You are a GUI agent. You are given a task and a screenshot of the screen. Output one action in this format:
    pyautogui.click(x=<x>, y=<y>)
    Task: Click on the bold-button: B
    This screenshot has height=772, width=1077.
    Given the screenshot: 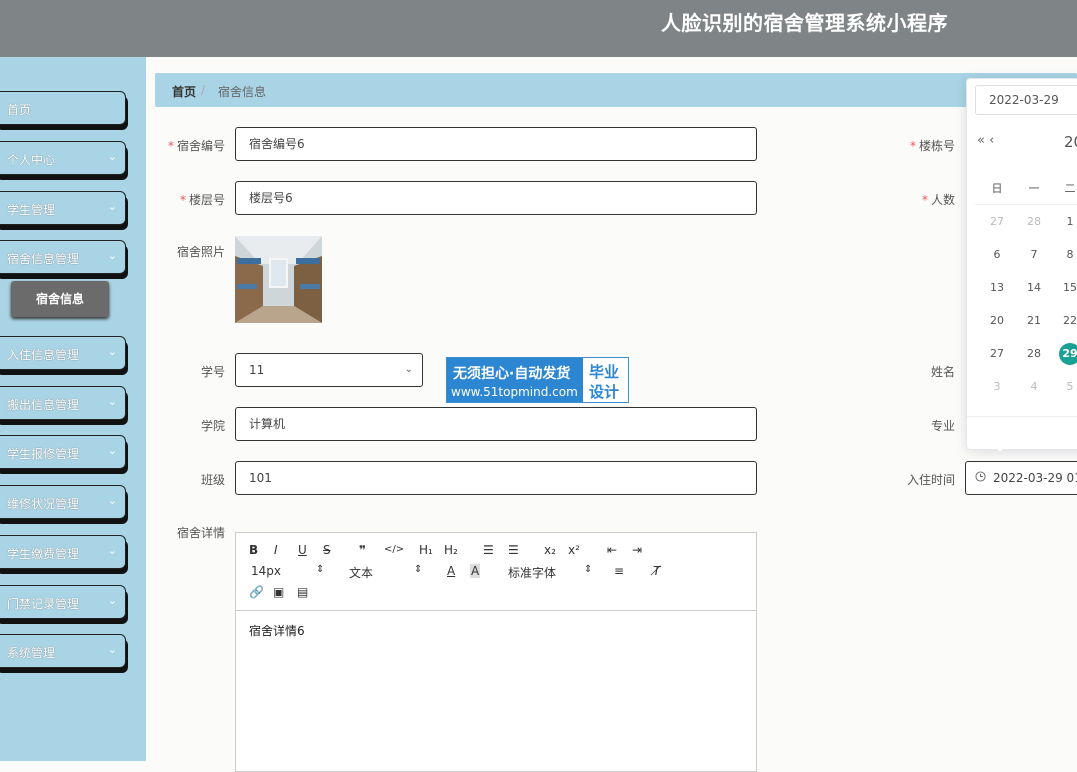 What is the action you would take?
    pyautogui.click(x=253, y=550)
    